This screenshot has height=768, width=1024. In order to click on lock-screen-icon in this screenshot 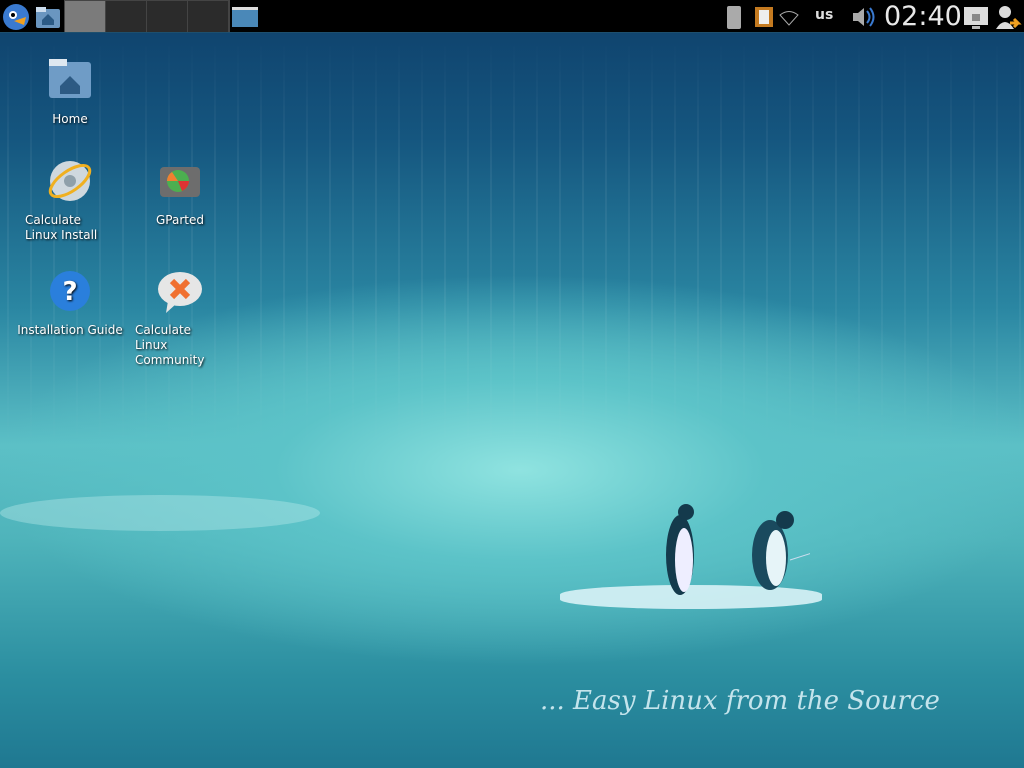, I will do `click(976, 17)`.